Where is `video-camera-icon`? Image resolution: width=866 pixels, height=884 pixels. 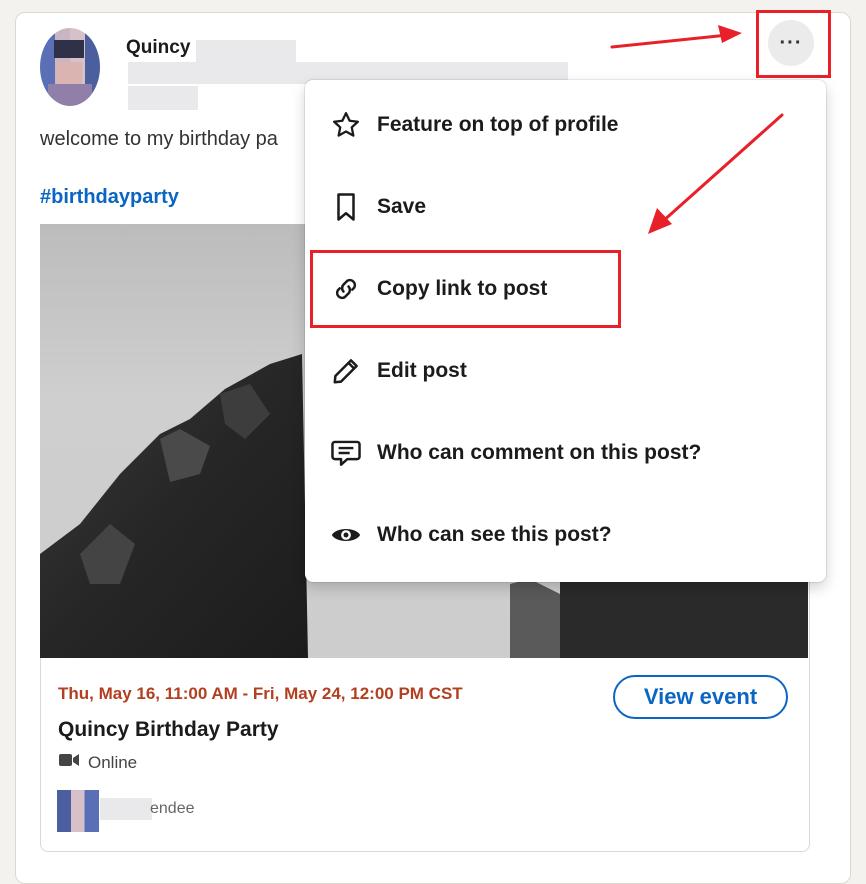 video-camera-icon is located at coordinates (69, 762).